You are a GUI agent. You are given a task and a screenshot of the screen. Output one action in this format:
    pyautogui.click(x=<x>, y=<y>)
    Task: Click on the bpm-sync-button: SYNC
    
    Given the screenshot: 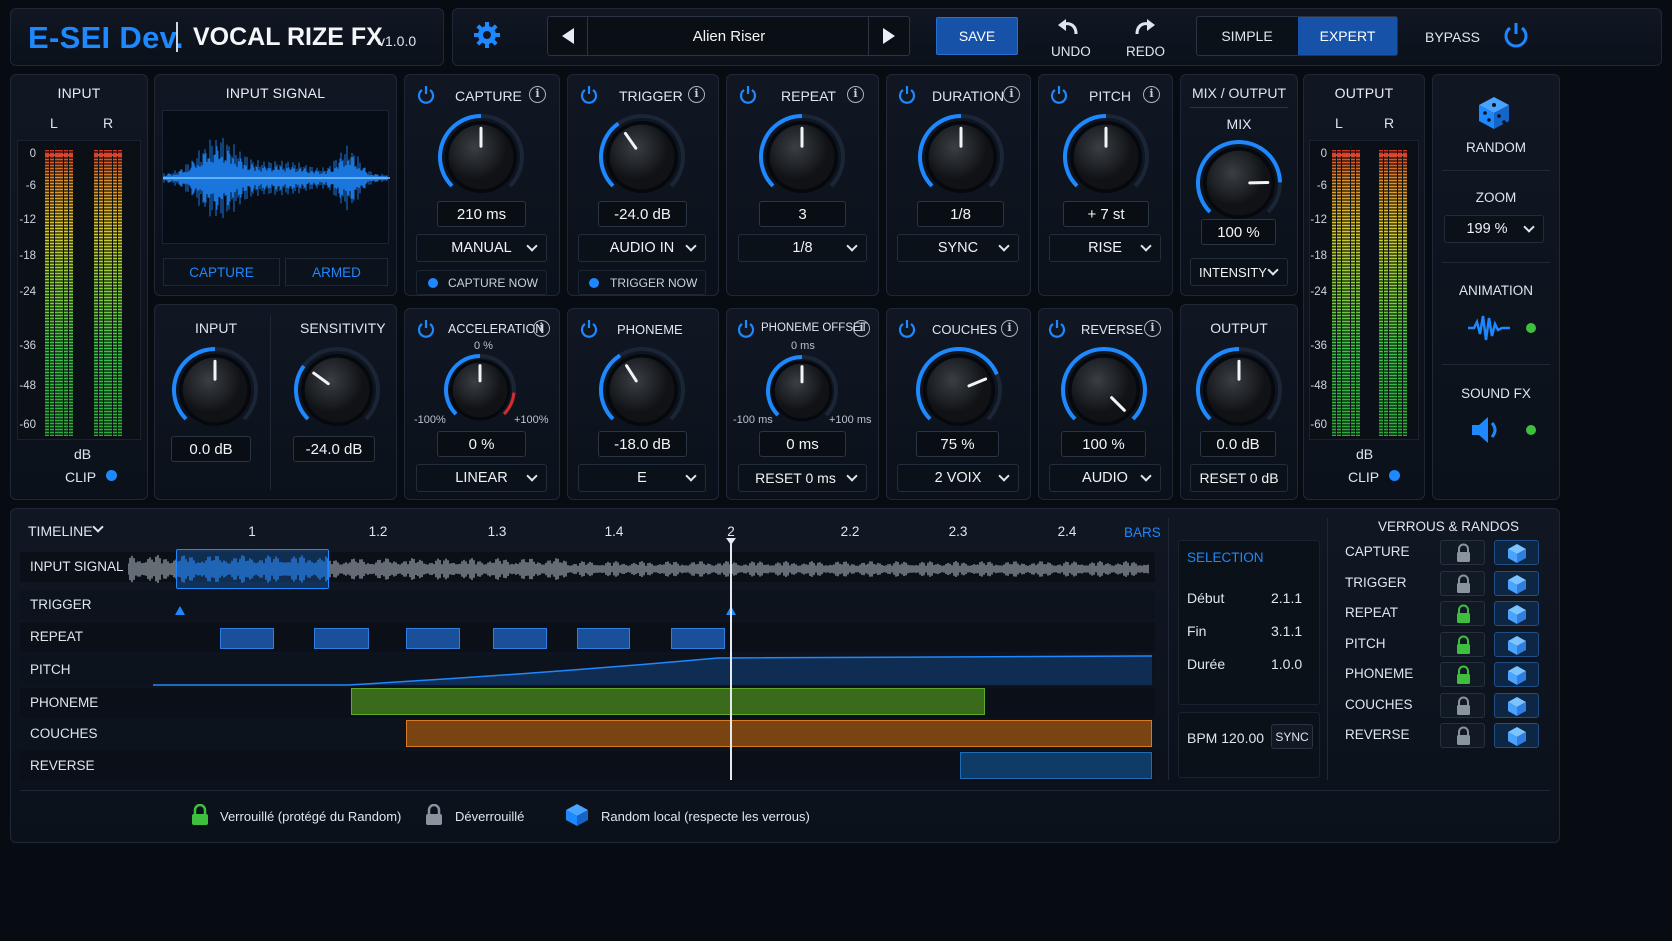 What is the action you would take?
    pyautogui.click(x=1292, y=736)
    